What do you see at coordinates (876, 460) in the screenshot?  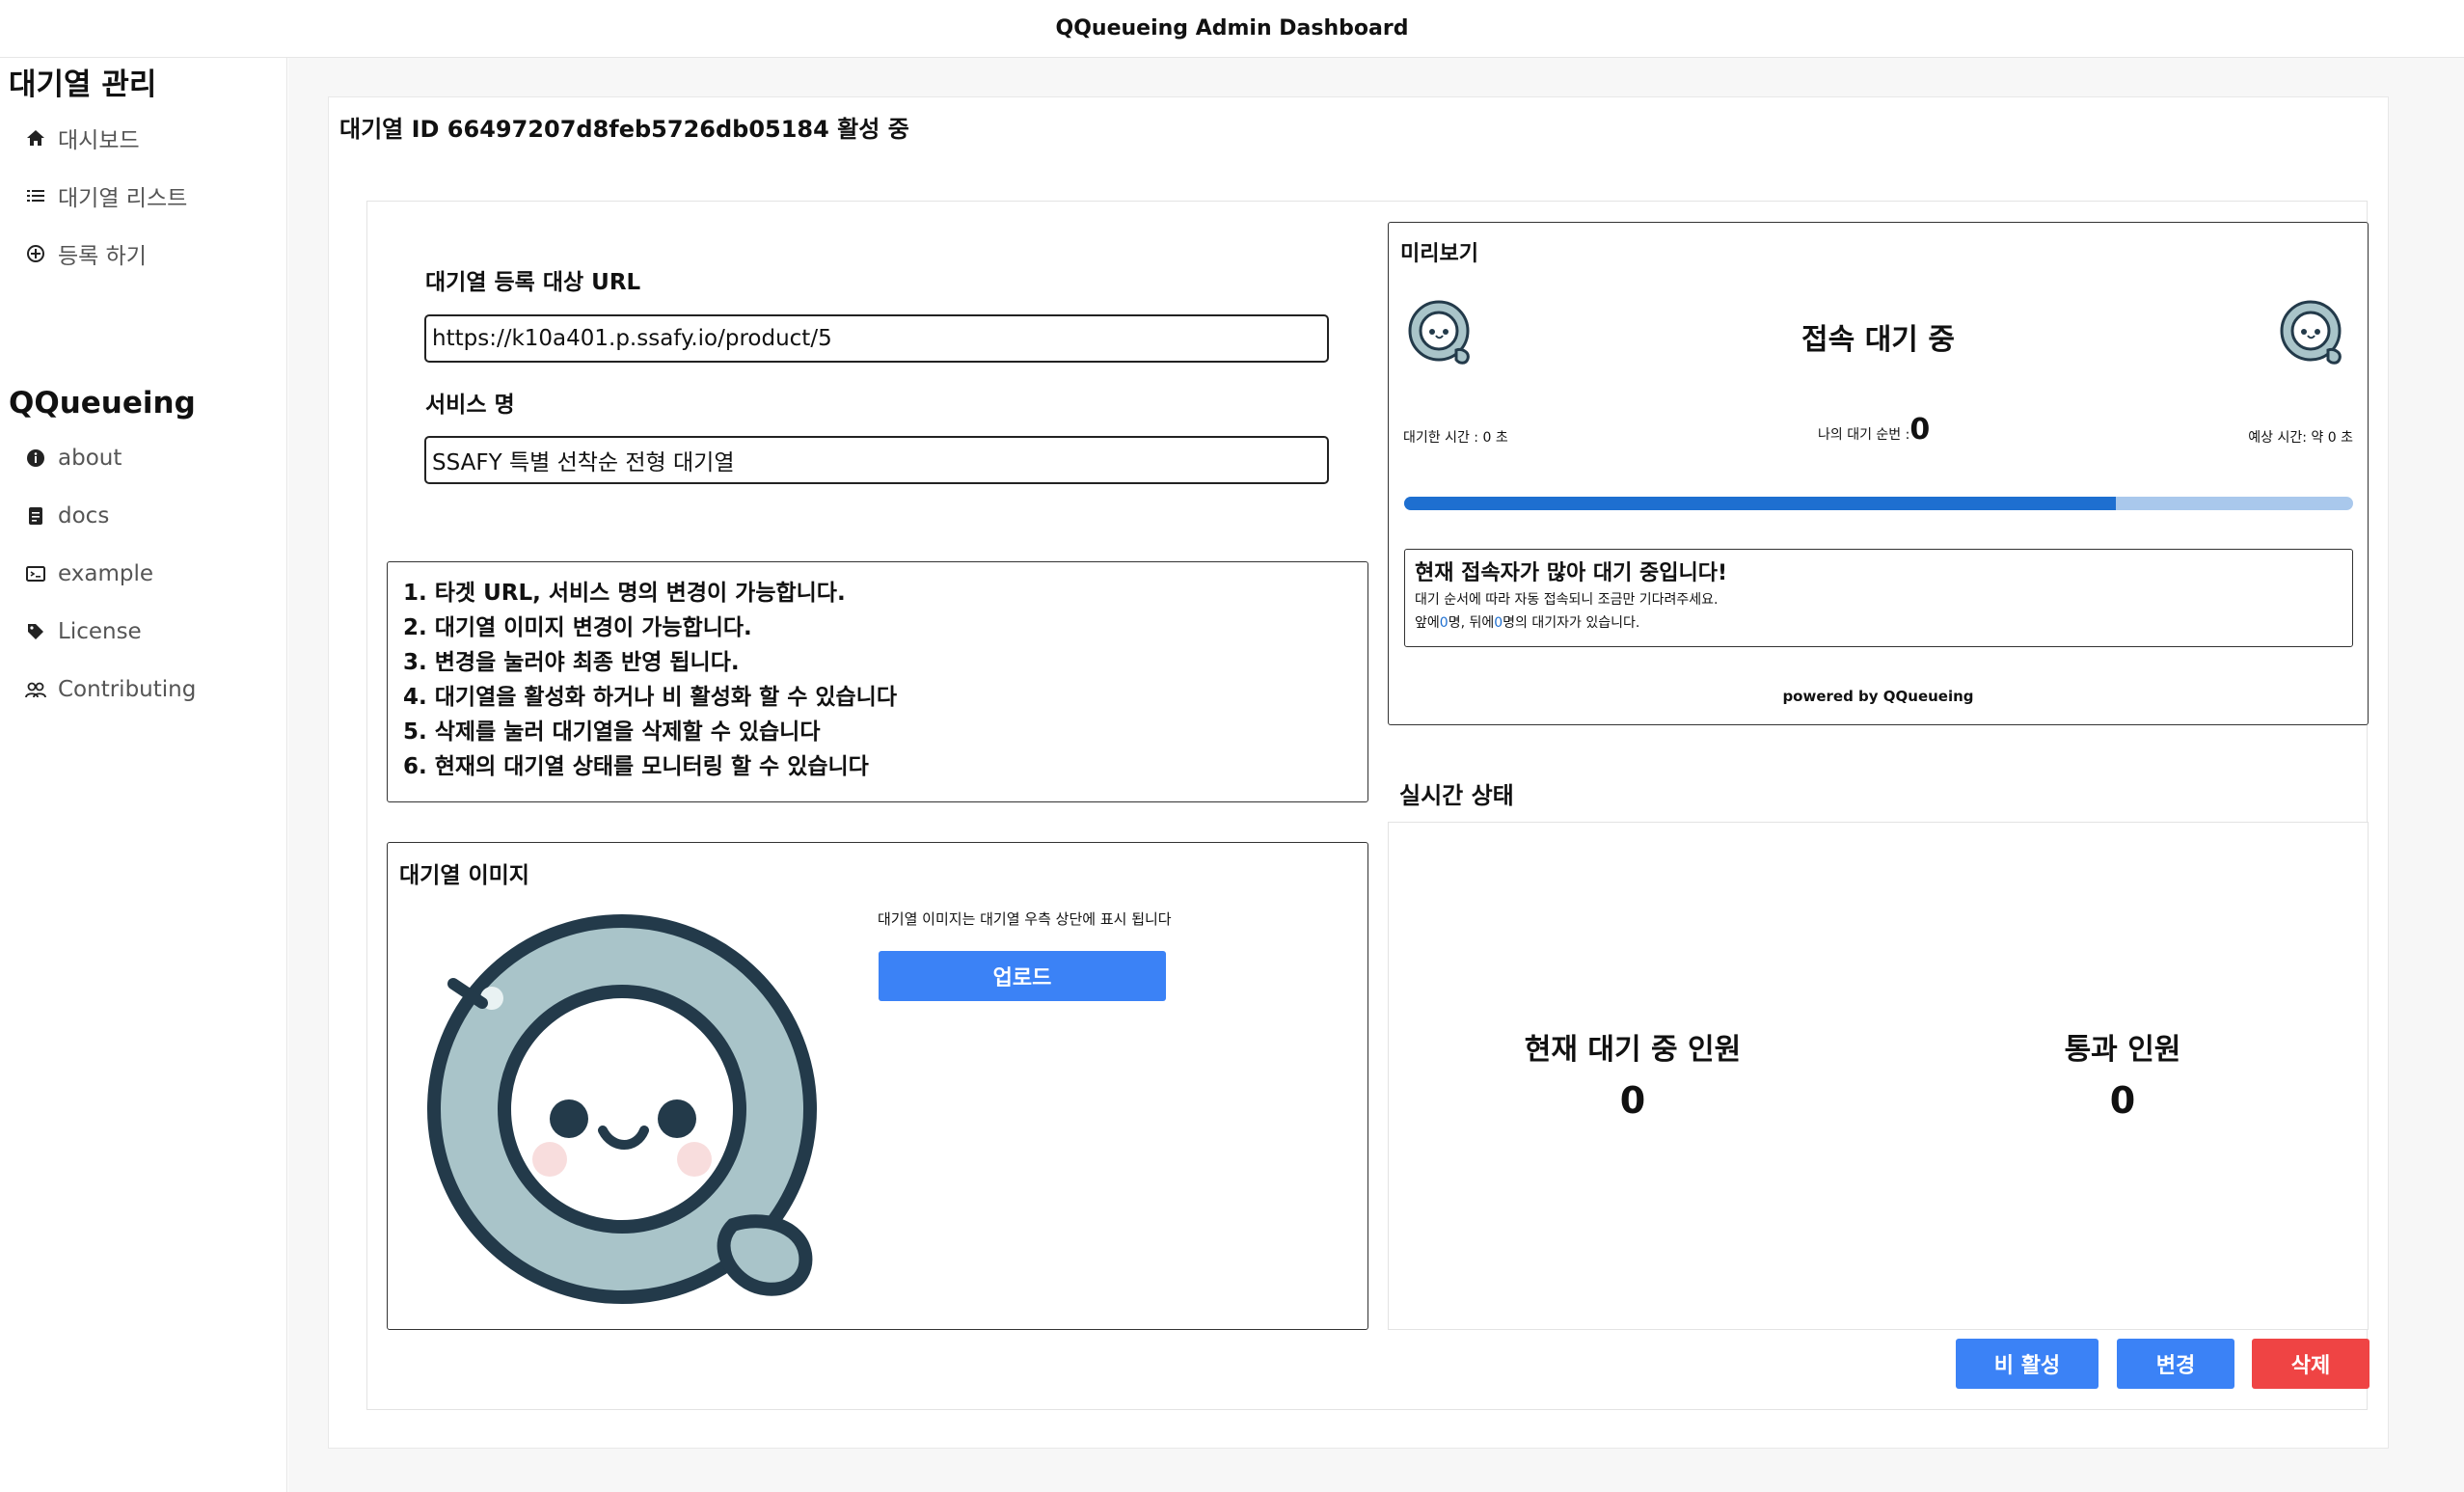 I see `service-name-input` at bounding box center [876, 460].